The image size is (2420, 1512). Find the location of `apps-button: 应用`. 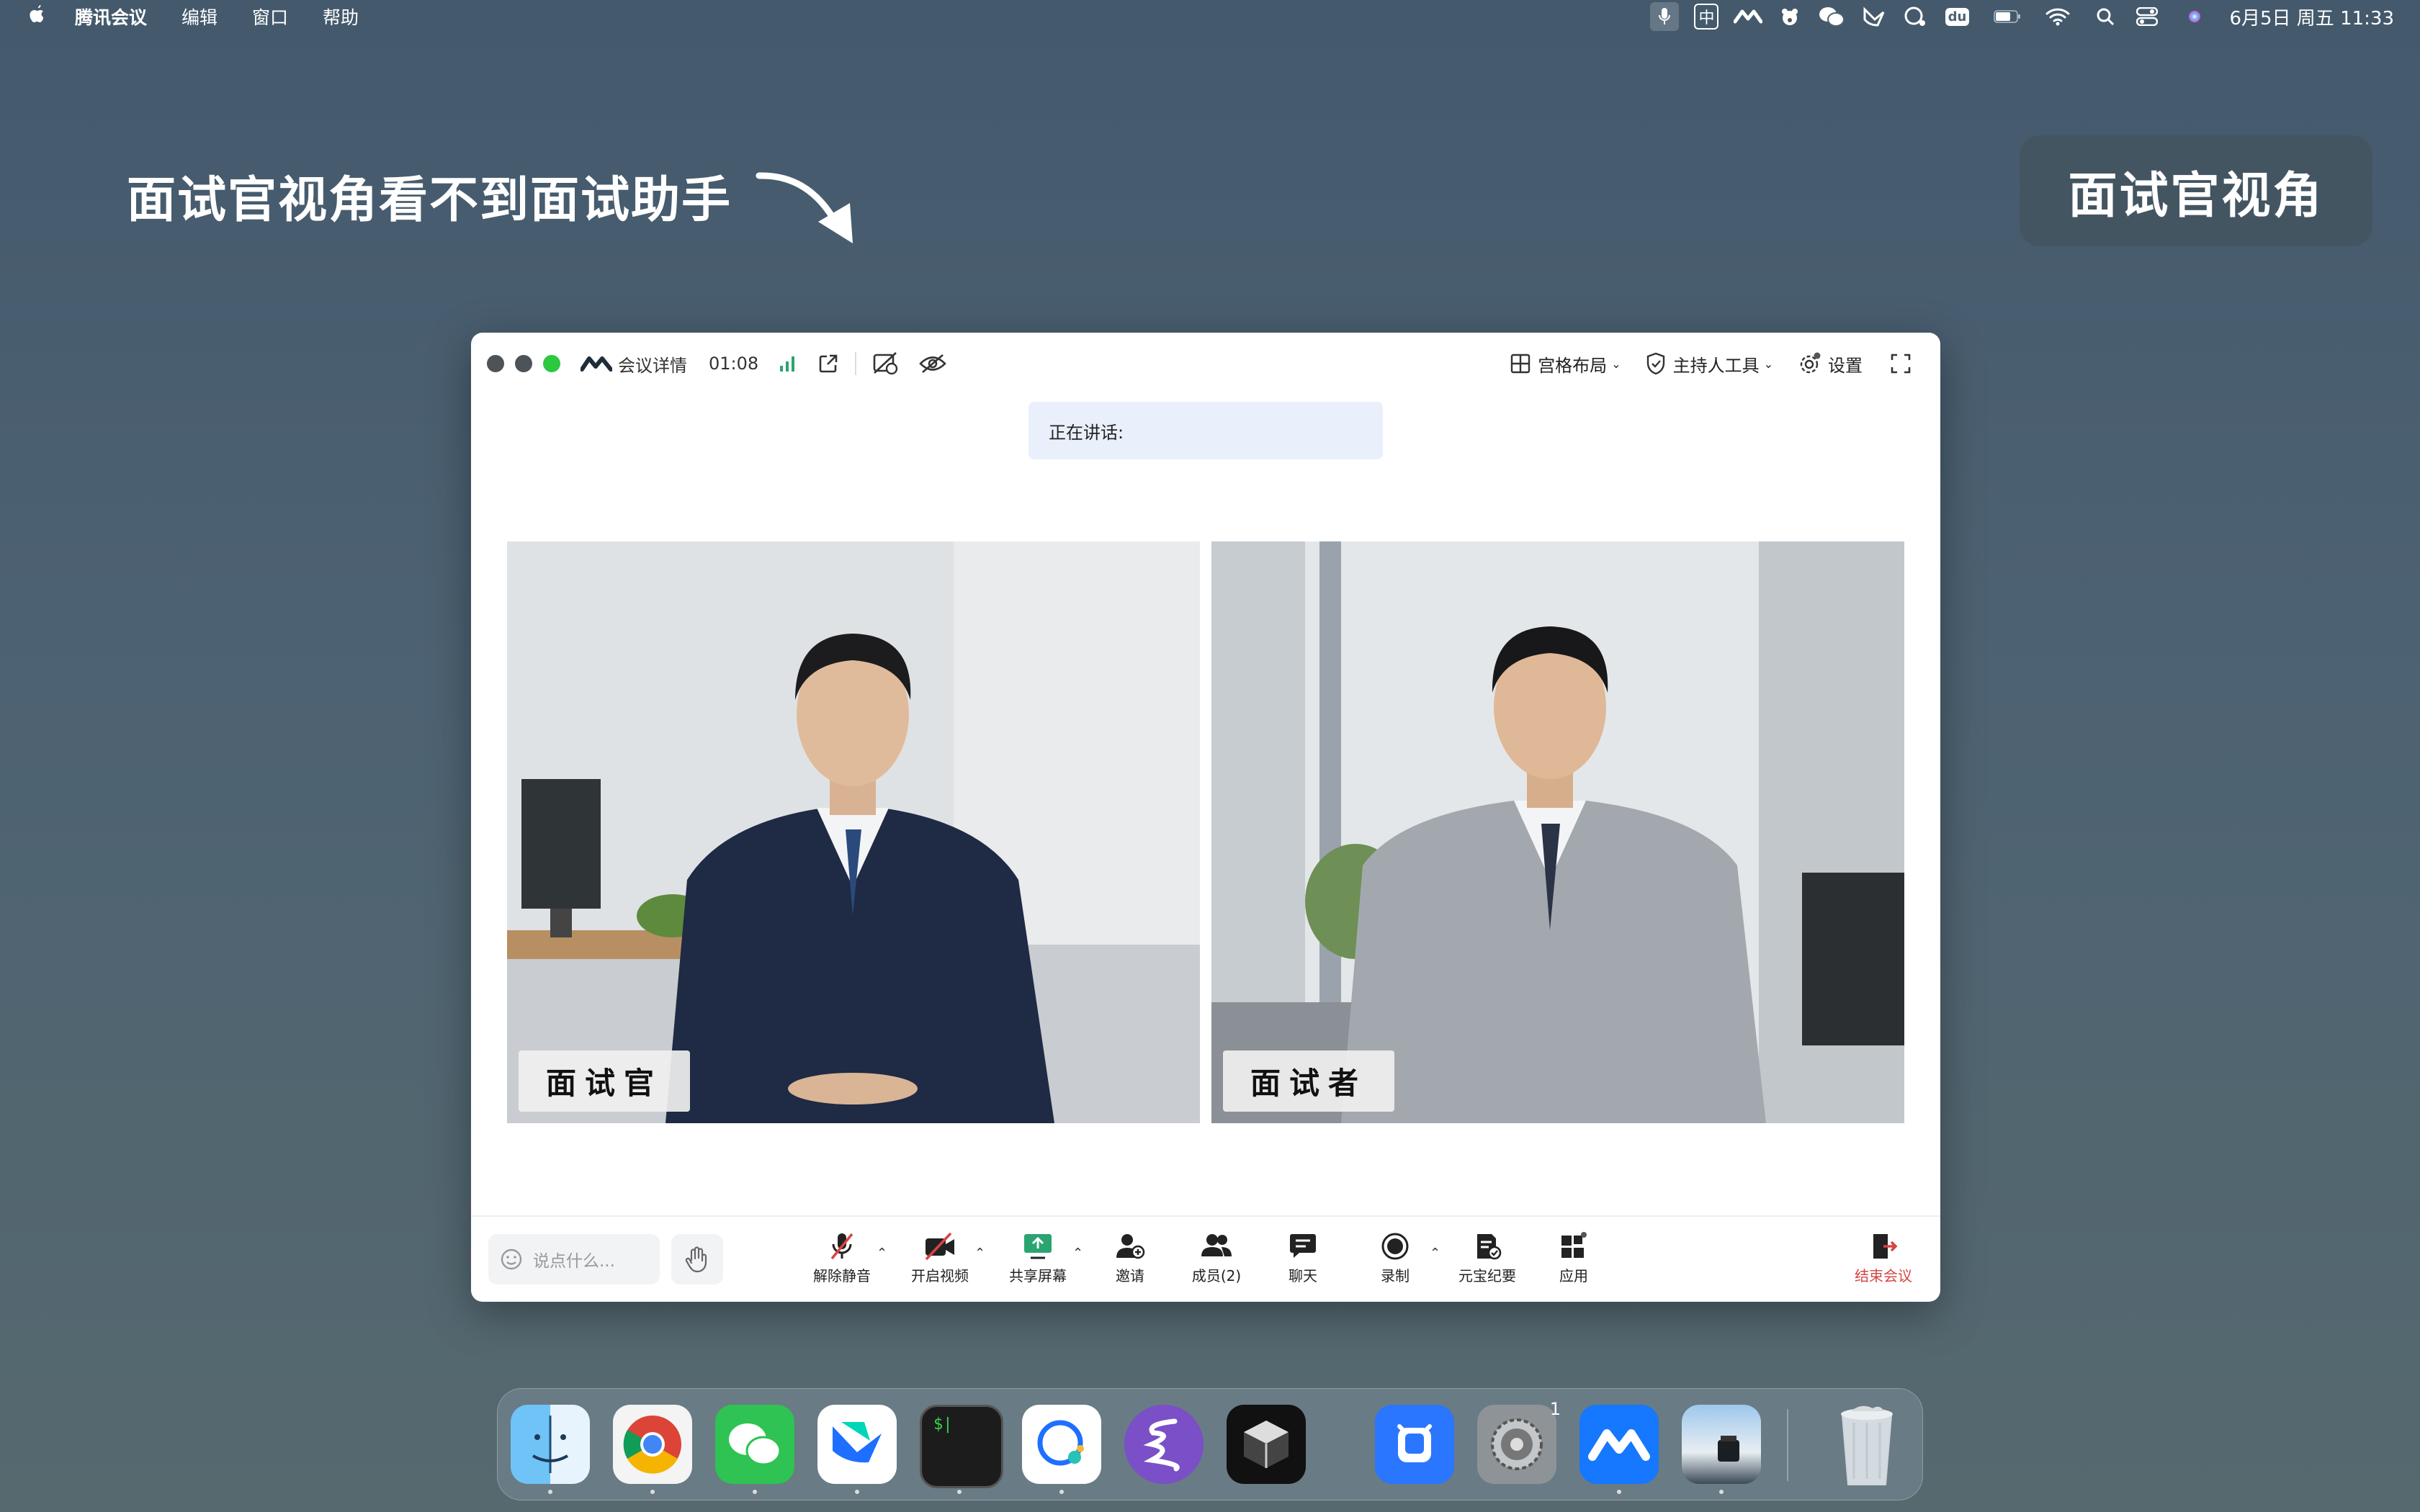

apps-button: 应用 is located at coordinates (1573, 1256).